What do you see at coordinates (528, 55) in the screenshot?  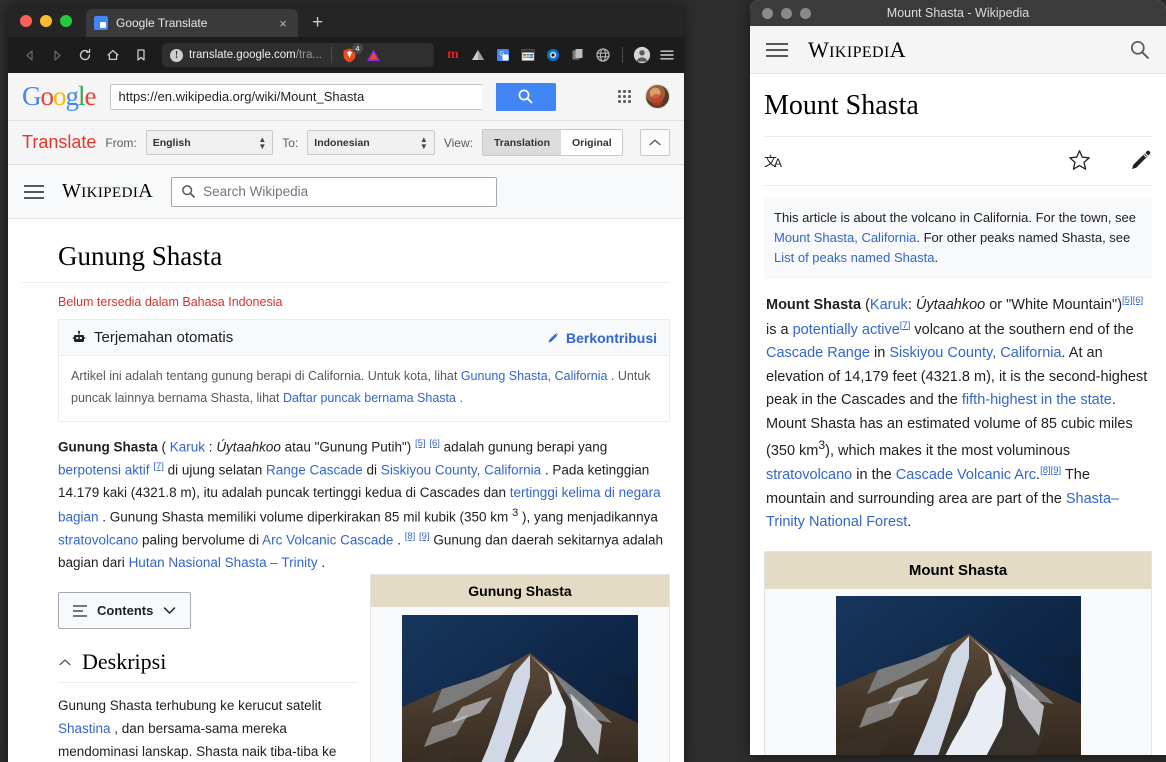 I see `spreadsheet-extension-icon` at bounding box center [528, 55].